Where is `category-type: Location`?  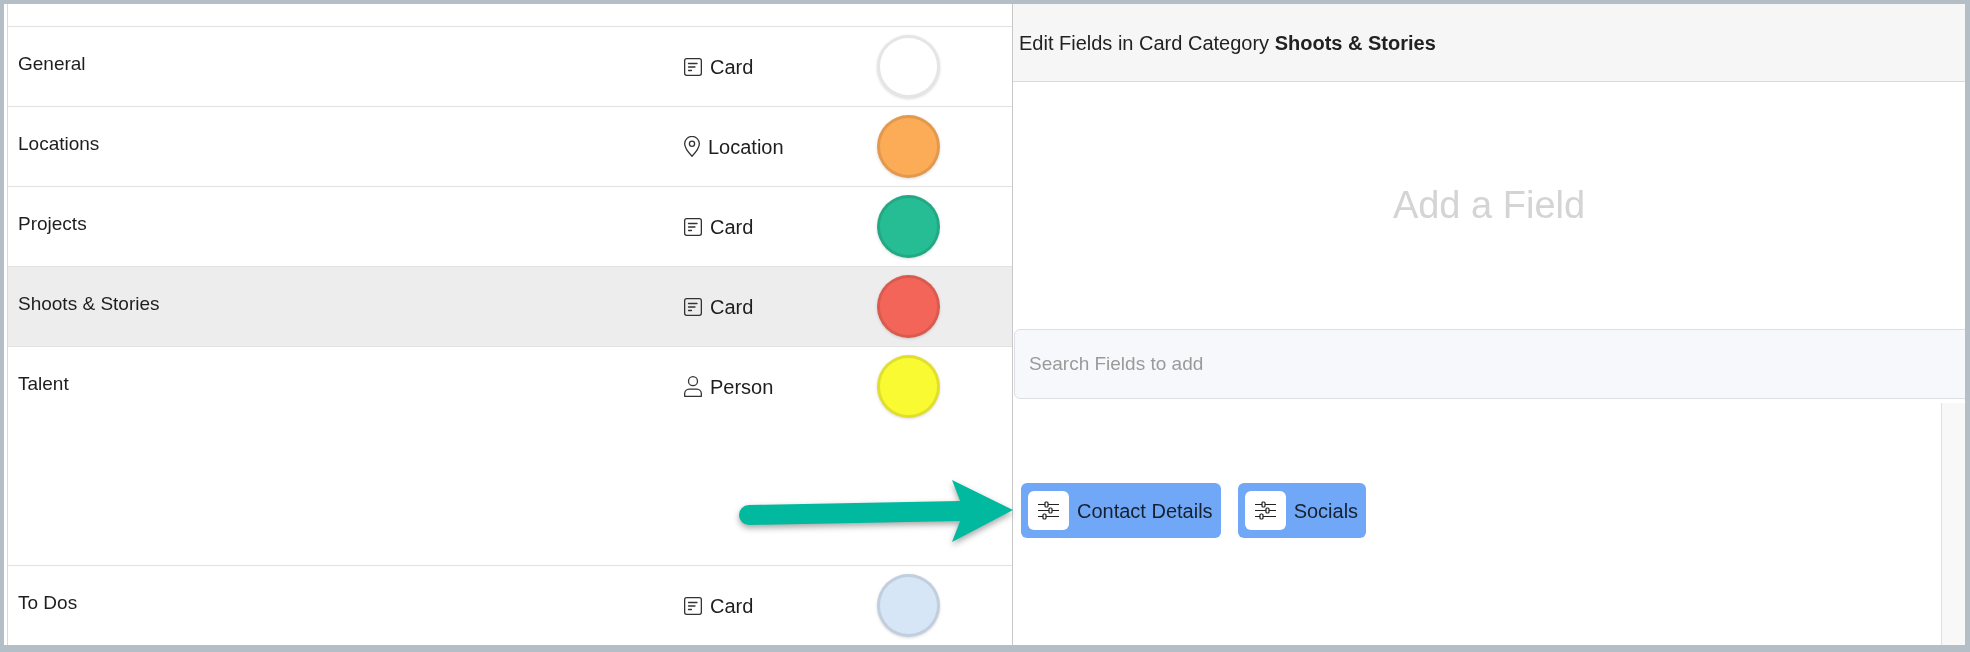 category-type: Location is located at coordinates (746, 147).